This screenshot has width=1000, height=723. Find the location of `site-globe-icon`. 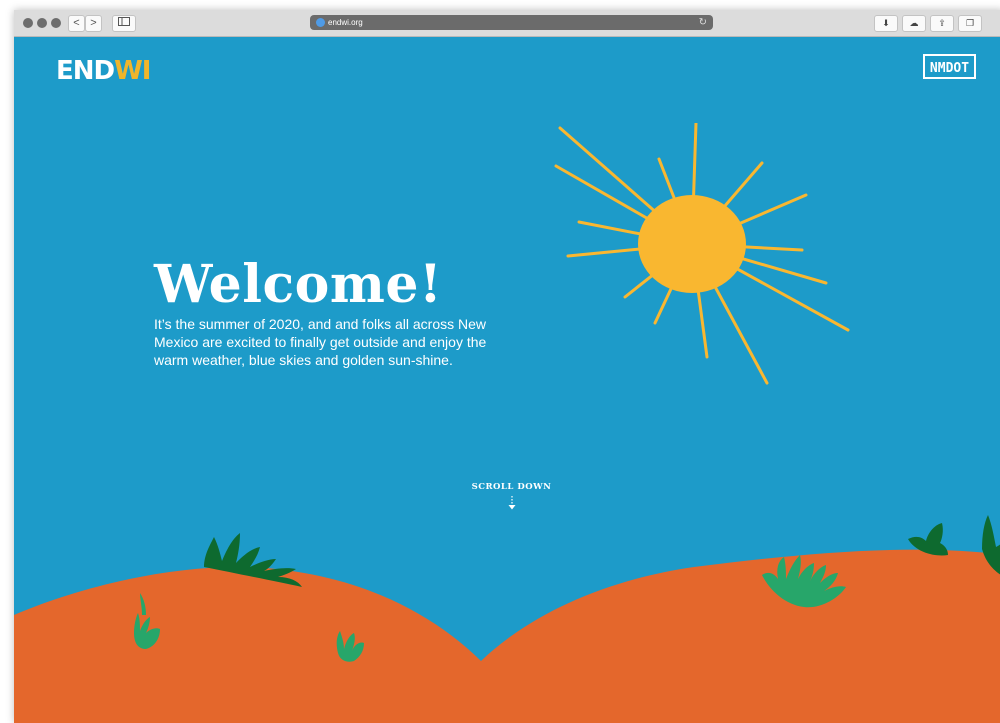

site-globe-icon is located at coordinates (320, 22).